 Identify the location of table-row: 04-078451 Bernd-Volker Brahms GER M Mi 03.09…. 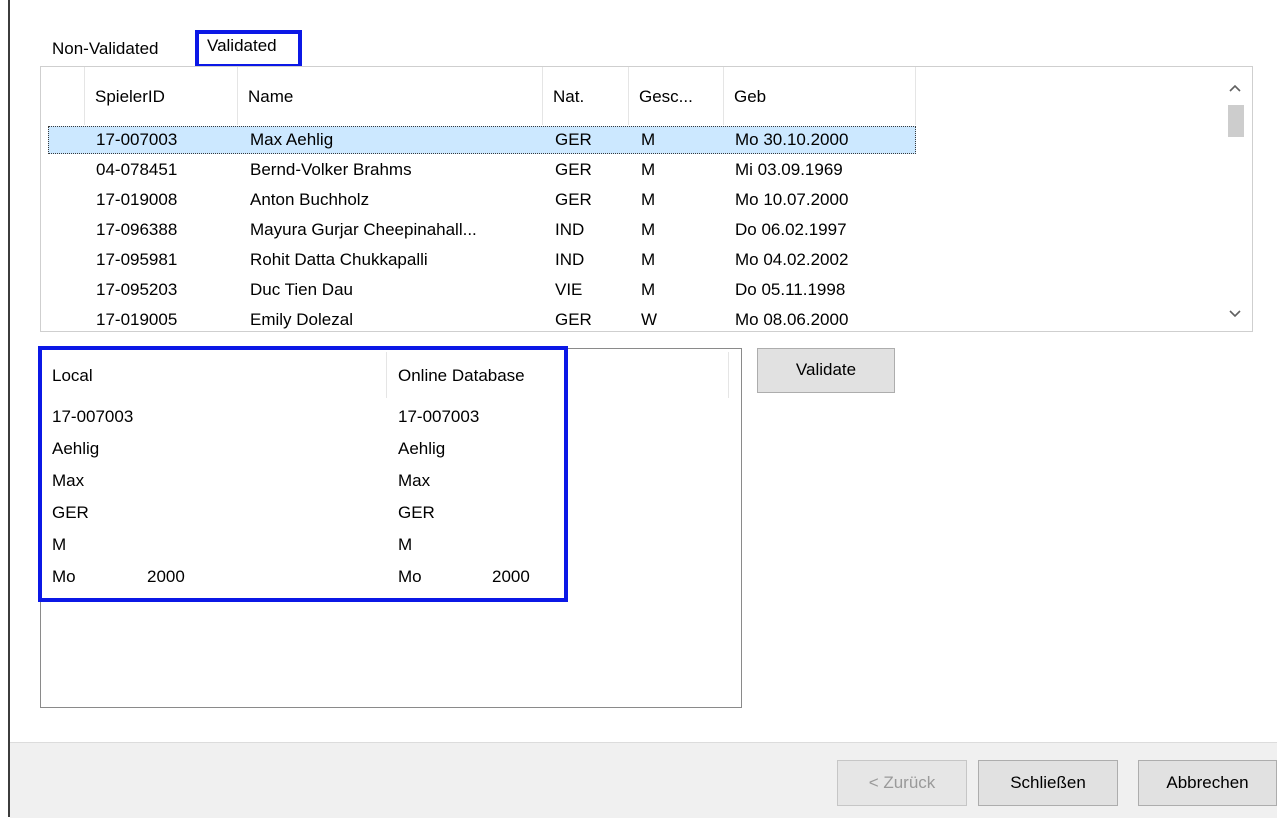
(636, 170).